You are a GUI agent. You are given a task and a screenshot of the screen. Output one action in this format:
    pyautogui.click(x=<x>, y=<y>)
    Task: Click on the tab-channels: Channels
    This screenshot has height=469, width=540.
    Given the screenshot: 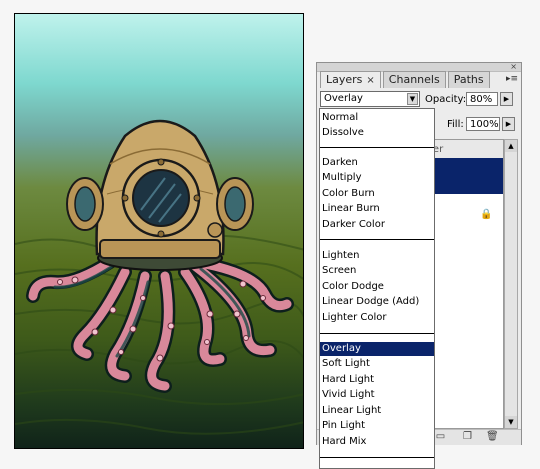 What is the action you would take?
    pyautogui.click(x=414, y=79)
    